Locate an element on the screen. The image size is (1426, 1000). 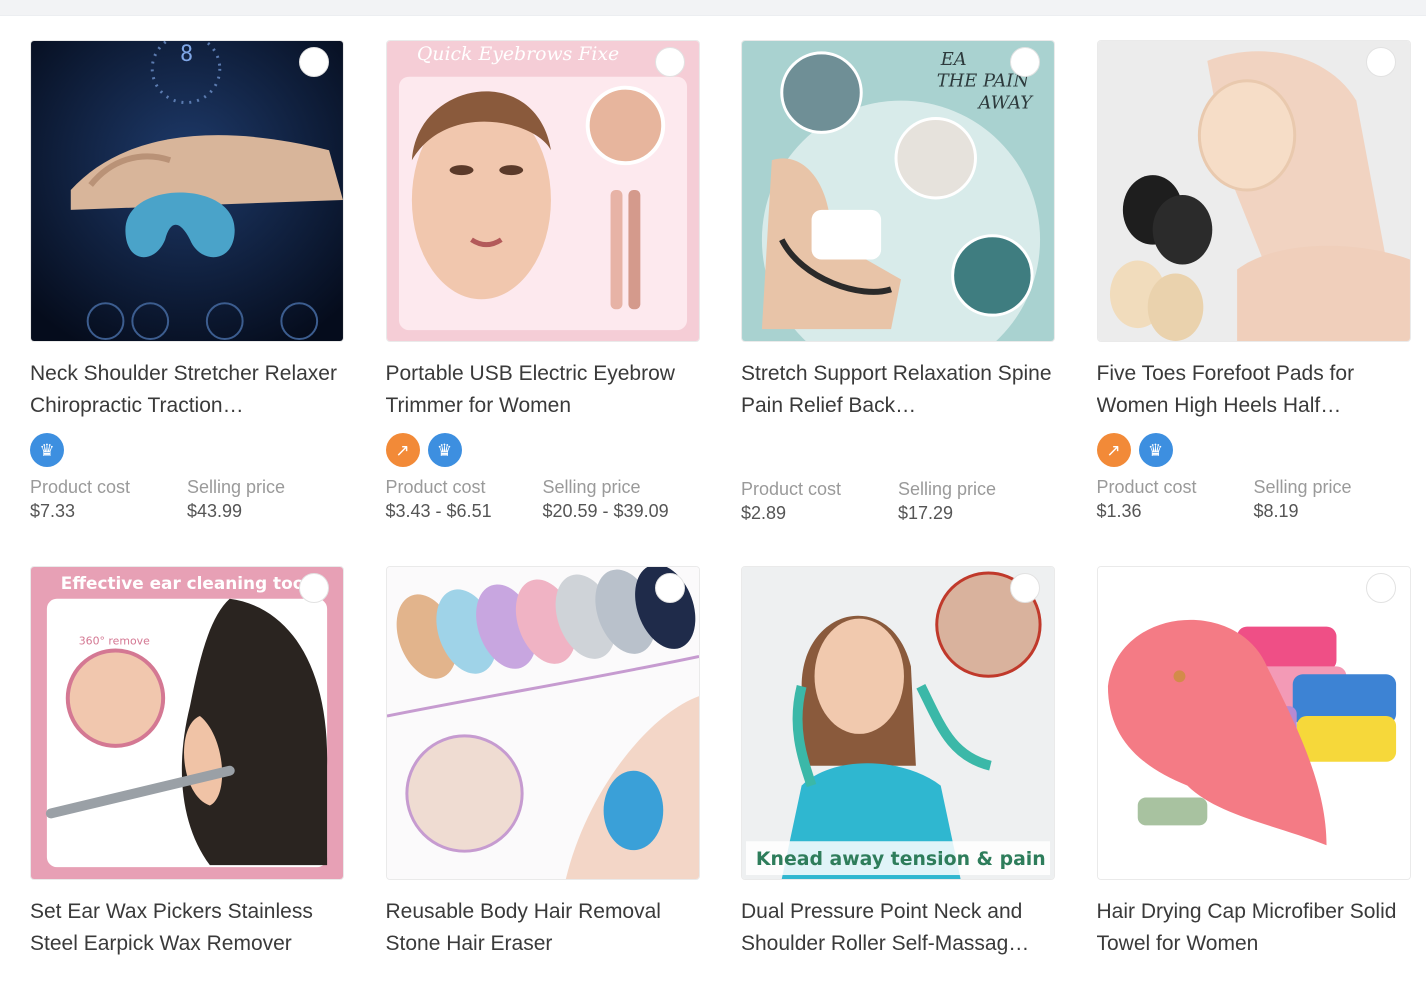
svg-text: AWAY is located at coordinates (1005, 103).